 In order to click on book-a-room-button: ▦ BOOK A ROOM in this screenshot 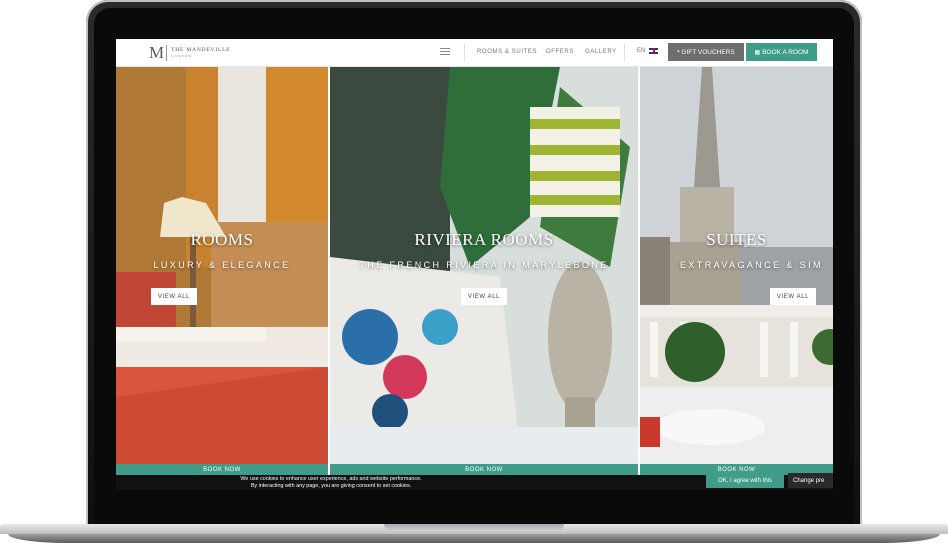, I will do `click(781, 52)`.